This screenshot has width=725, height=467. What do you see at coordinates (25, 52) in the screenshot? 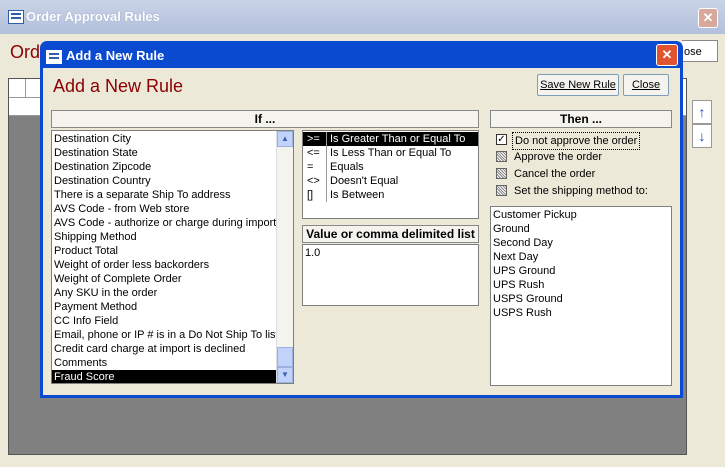
I see `parent-heading: Ord` at bounding box center [25, 52].